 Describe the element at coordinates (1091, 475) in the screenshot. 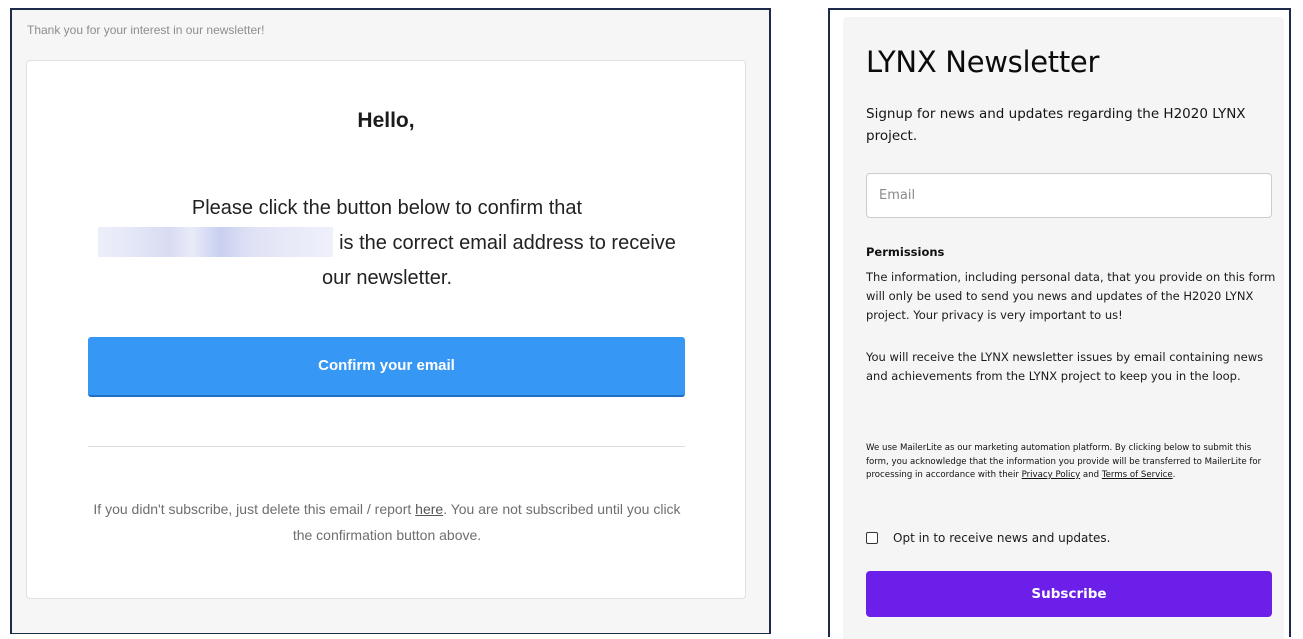

I see `legal-text-and: and` at that location.